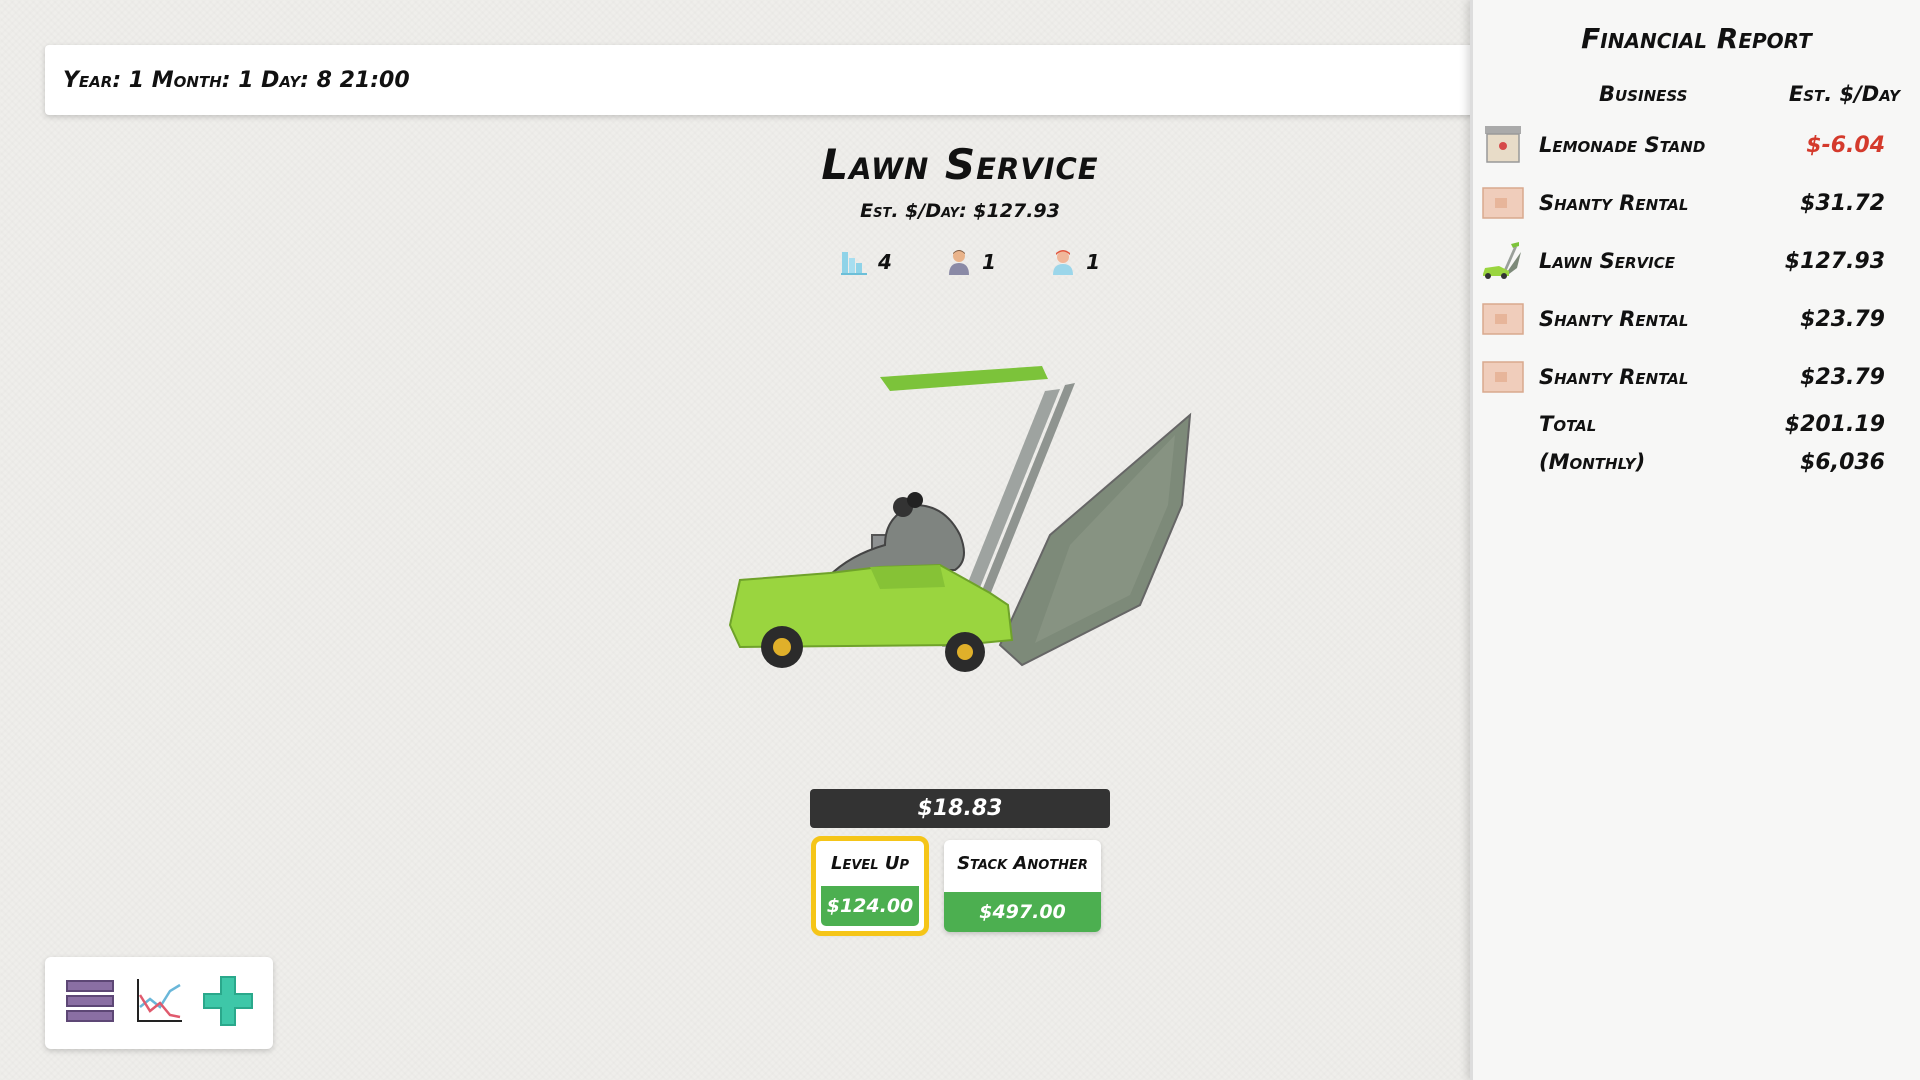  What do you see at coordinates (1063, 262) in the screenshot?
I see `manager-icon` at bounding box center [1063, 262].